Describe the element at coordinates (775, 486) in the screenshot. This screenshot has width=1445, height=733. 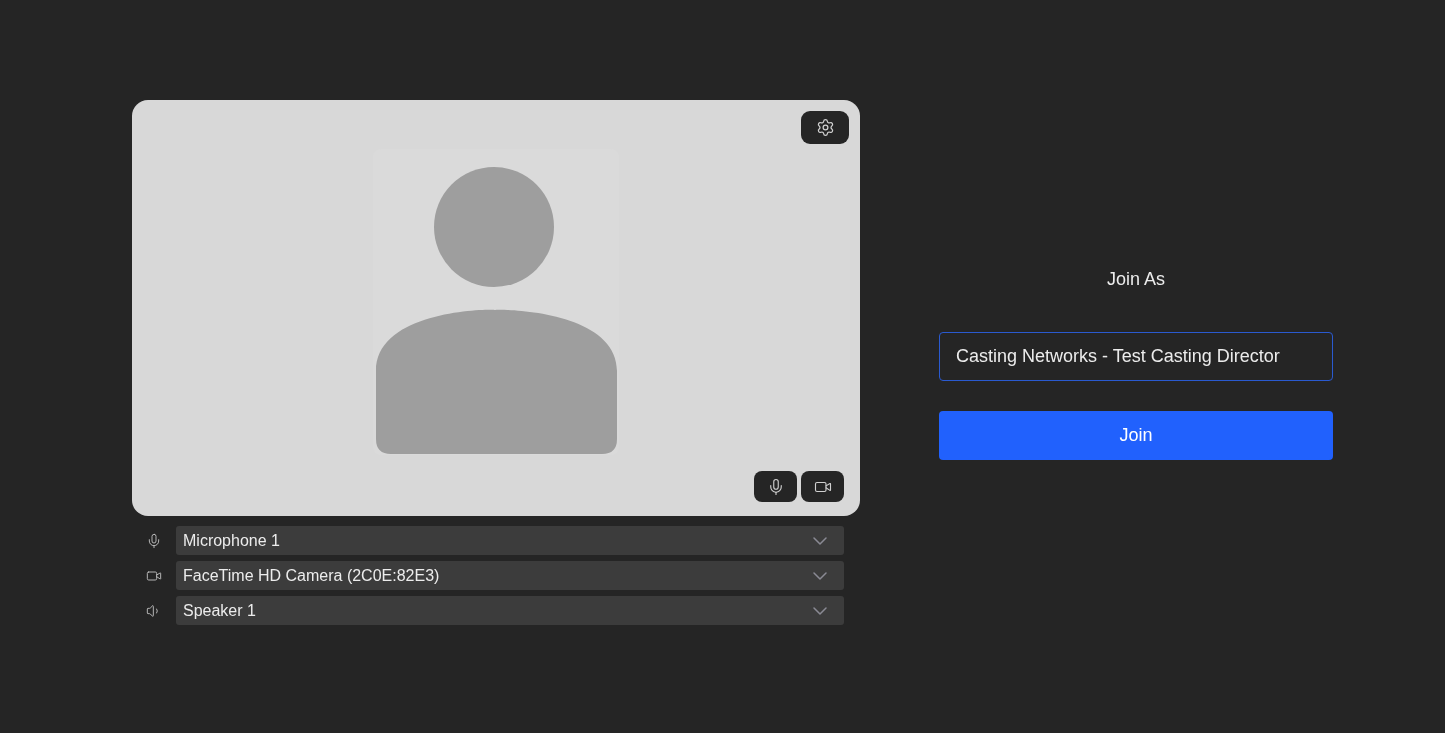
I see `microphone-toggle` at that location.